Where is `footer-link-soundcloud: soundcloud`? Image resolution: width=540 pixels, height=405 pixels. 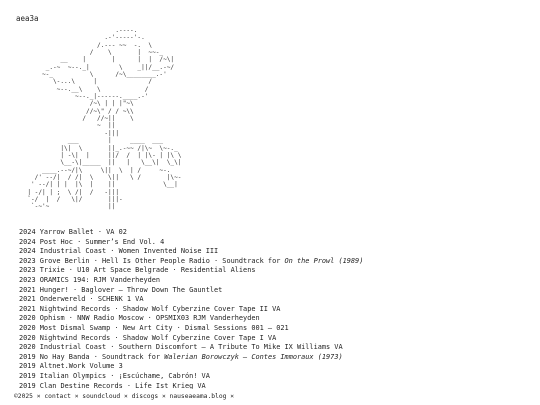 footer-link-soundcloud: soundcloud is located at coordinates (101, 396).